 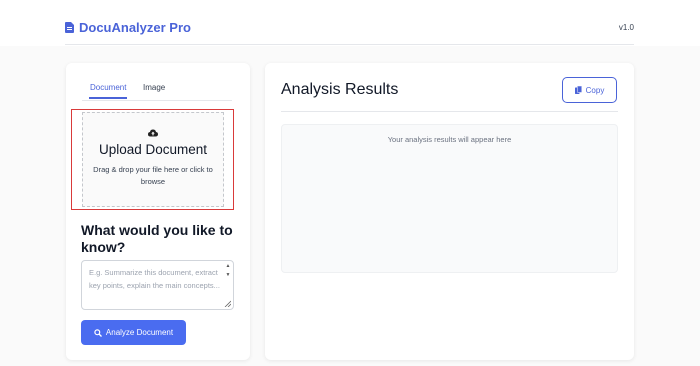 I want to click on scroll-up-icon: ▲, so click(x=228, y=266).